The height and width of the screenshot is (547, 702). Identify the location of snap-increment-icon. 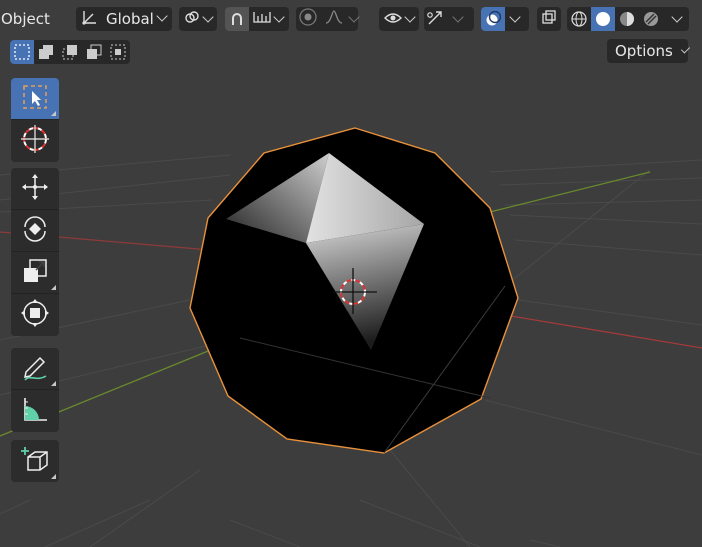
(262, 19).